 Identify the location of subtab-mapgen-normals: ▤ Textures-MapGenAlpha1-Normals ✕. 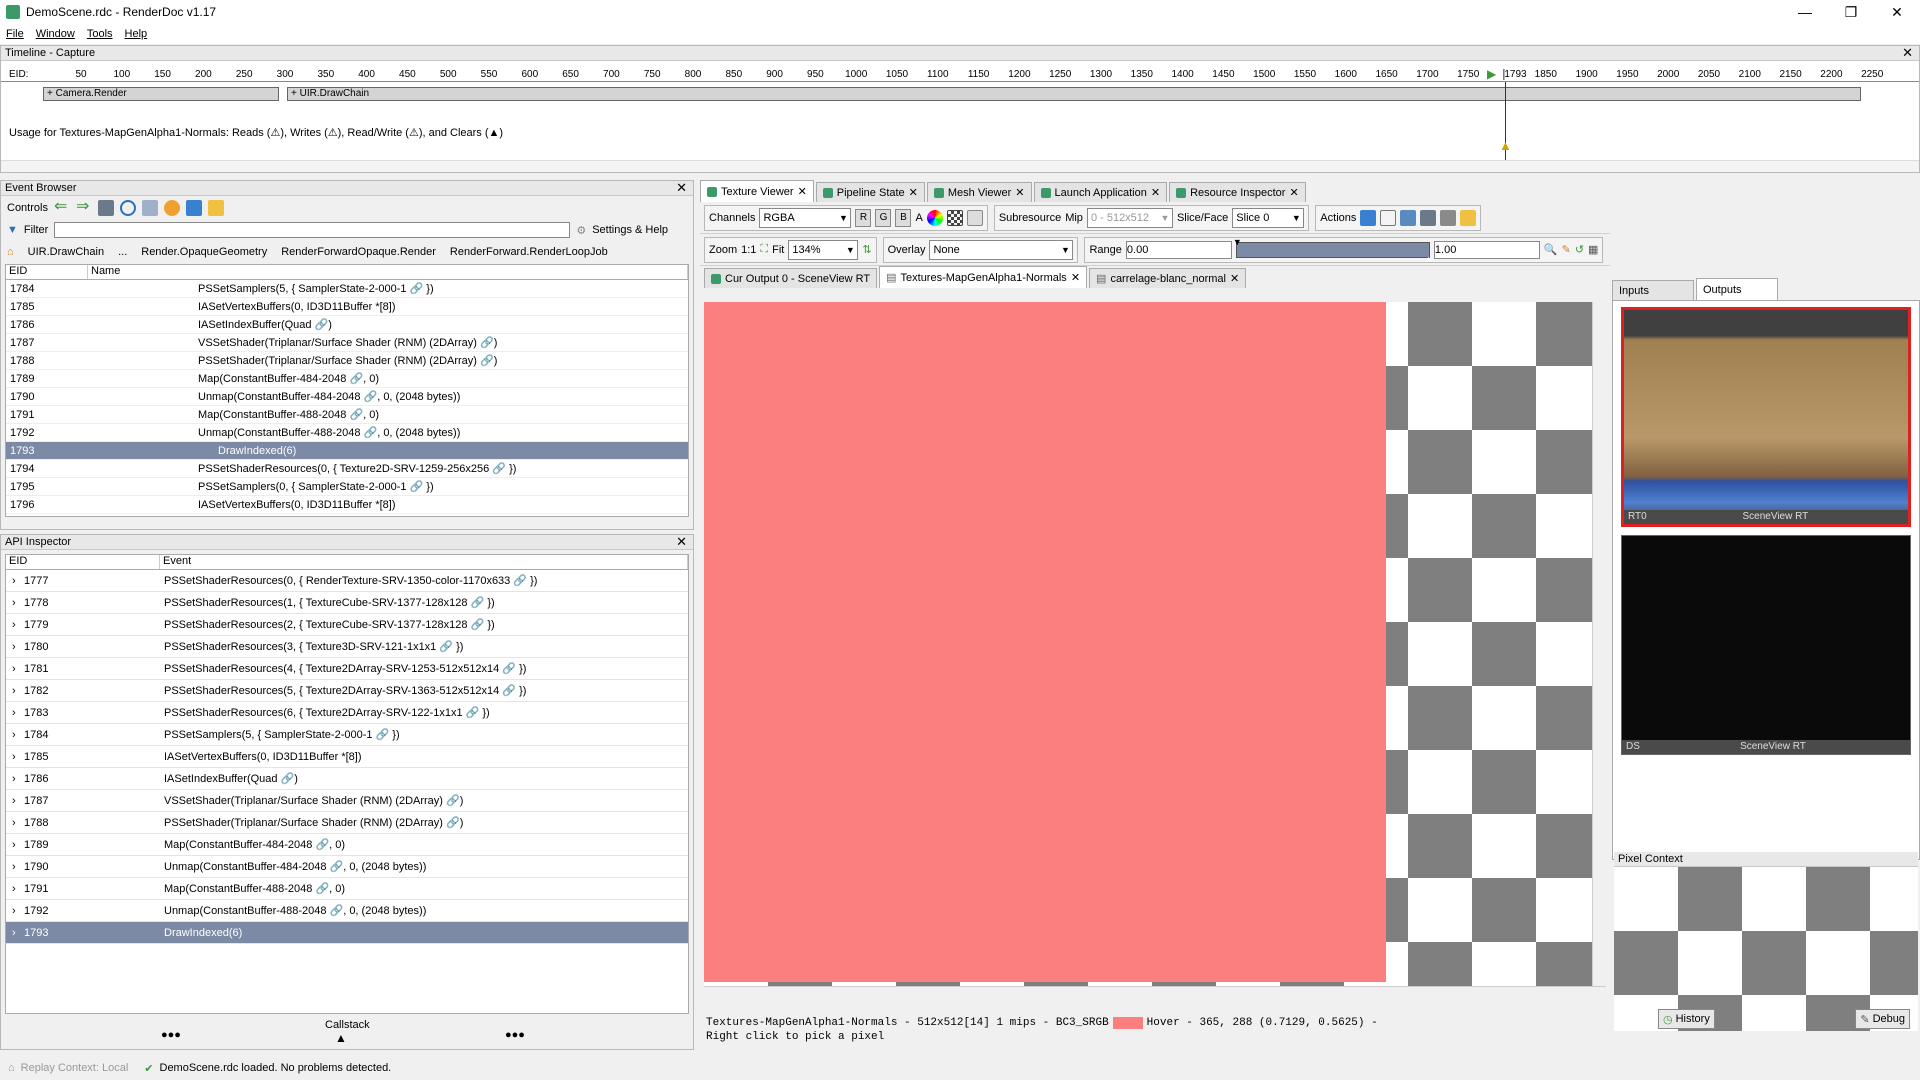
(983, 277).